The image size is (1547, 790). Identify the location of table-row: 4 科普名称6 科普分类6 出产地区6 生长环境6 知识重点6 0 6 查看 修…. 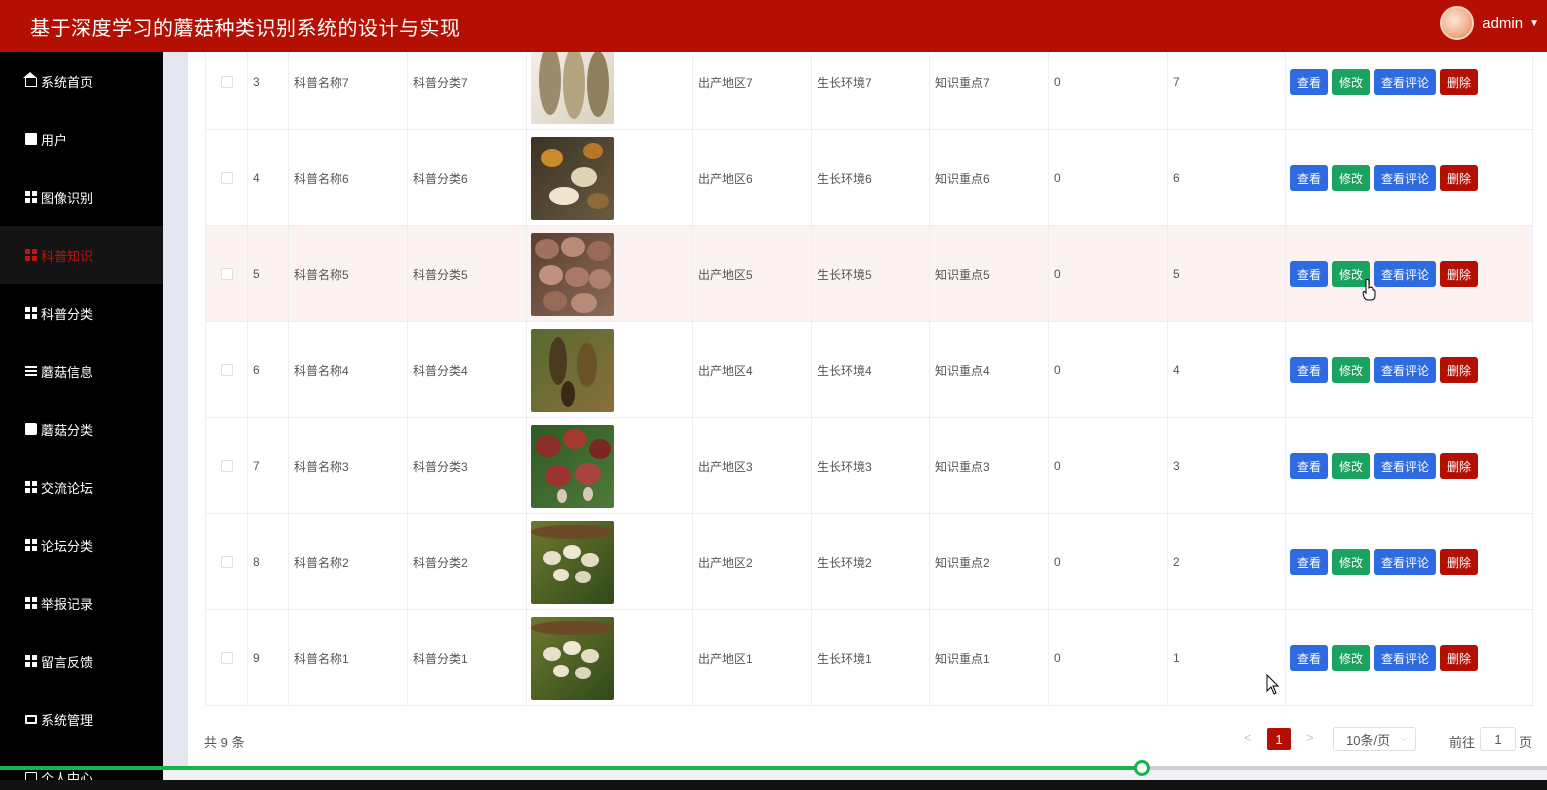
(869, 178).